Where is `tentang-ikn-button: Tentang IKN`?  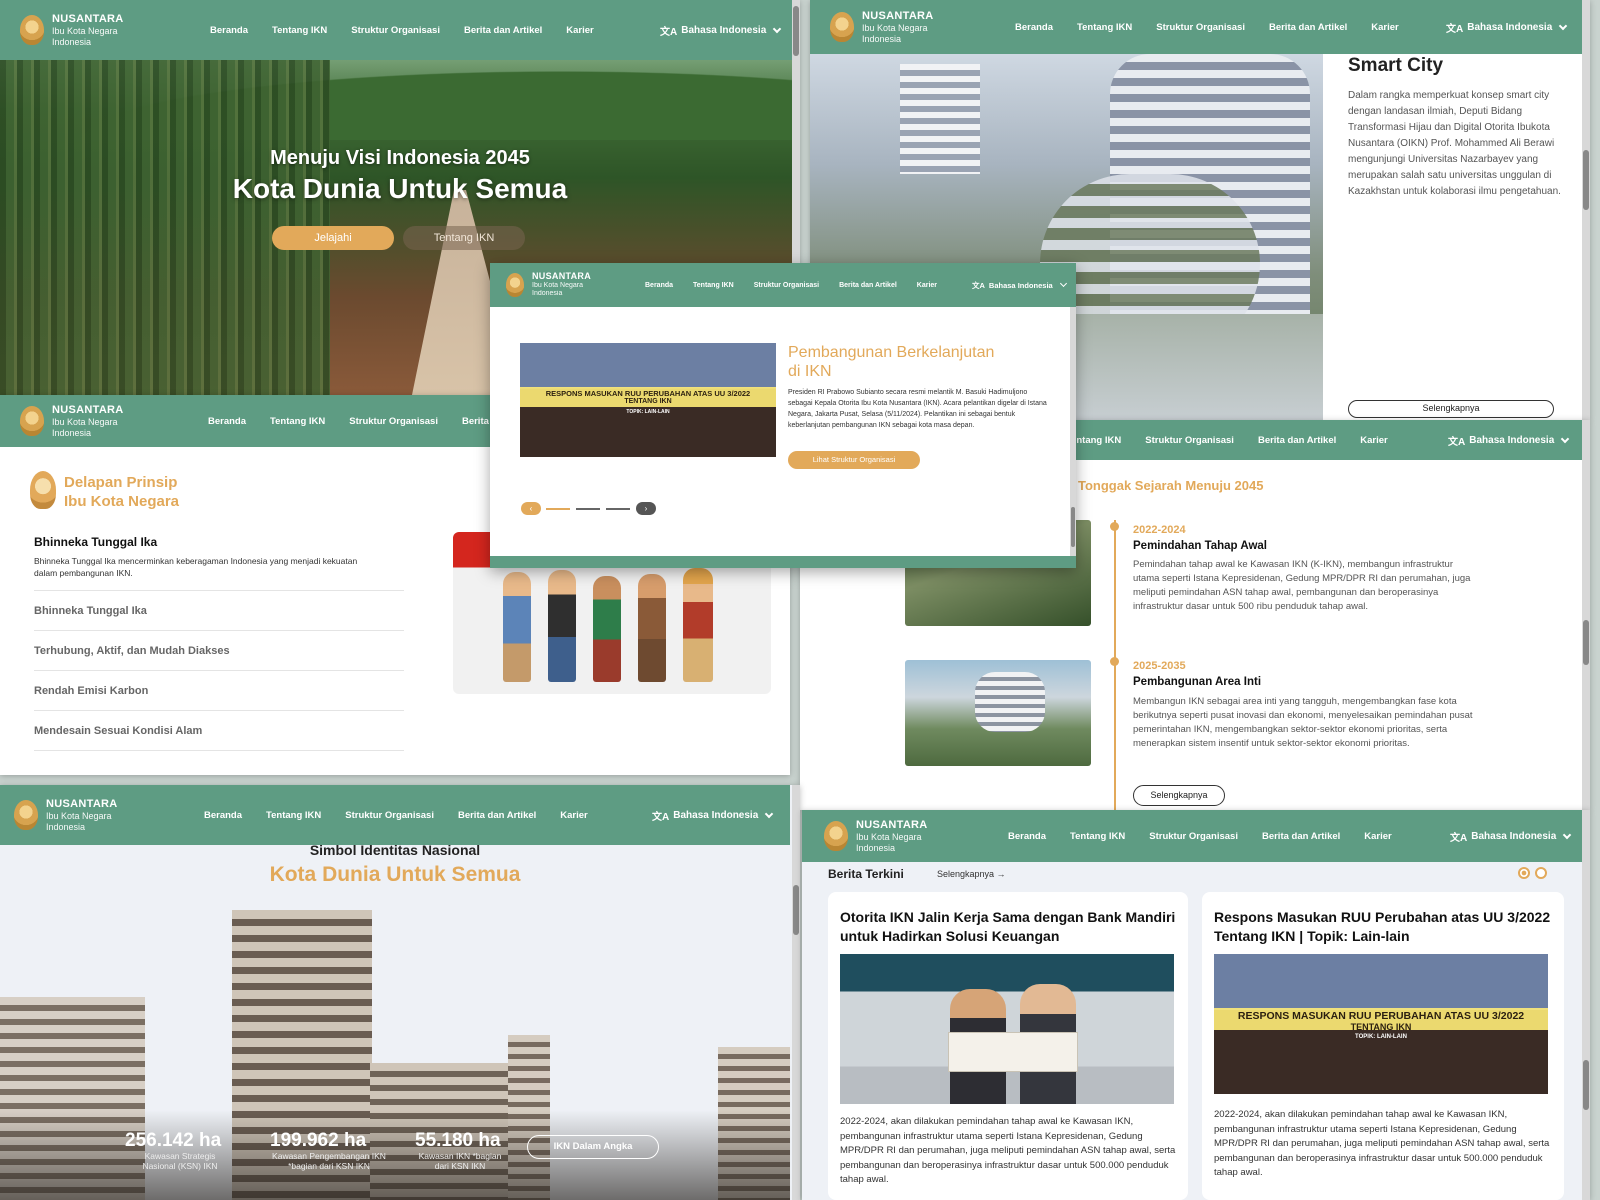 tentang-ikn-button: Tentang IKN is located at coordinates (464, 238).